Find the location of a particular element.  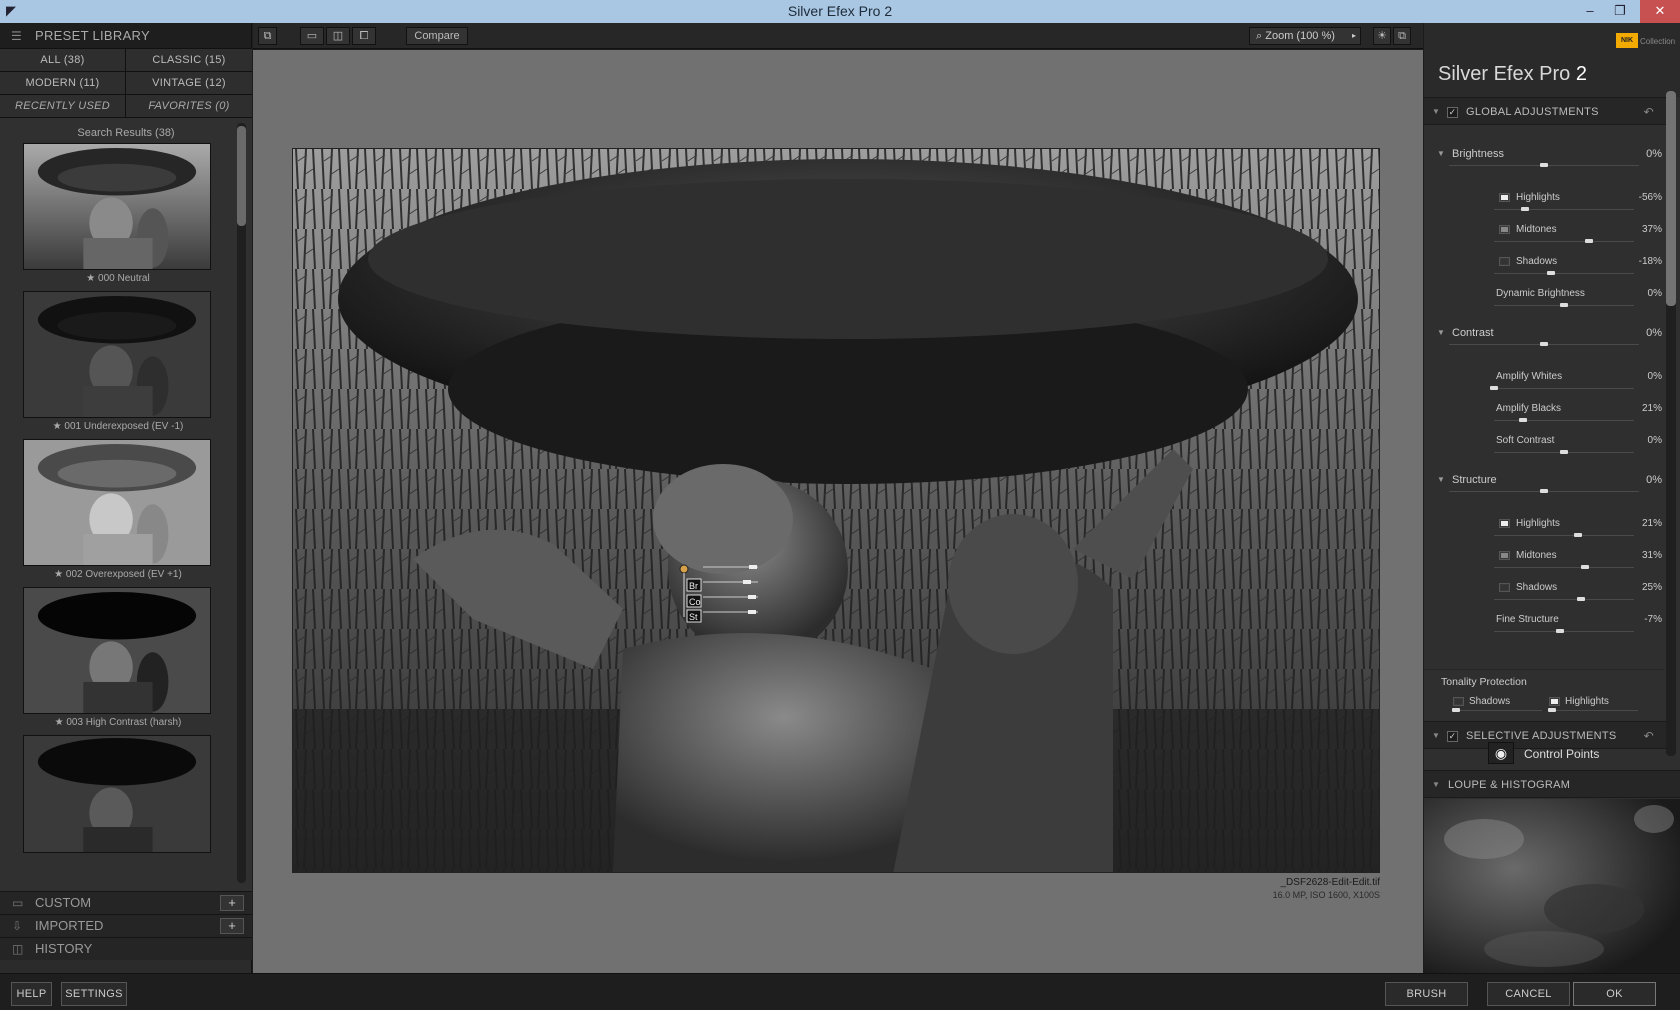

category-classic: CLASSIC (15) is located at coordinates (189, 60).